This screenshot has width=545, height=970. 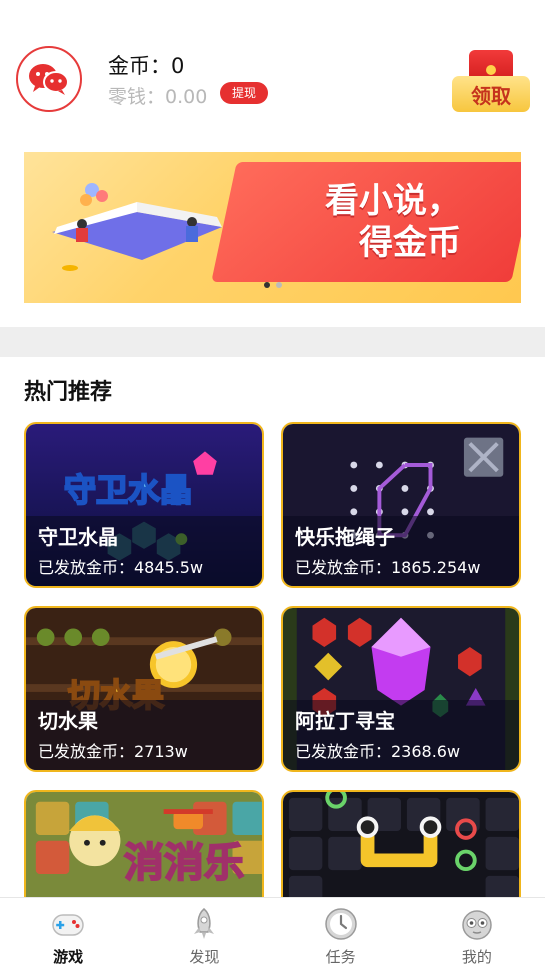 I want to click on claim-label: 领取, so click(x=491, y=94).